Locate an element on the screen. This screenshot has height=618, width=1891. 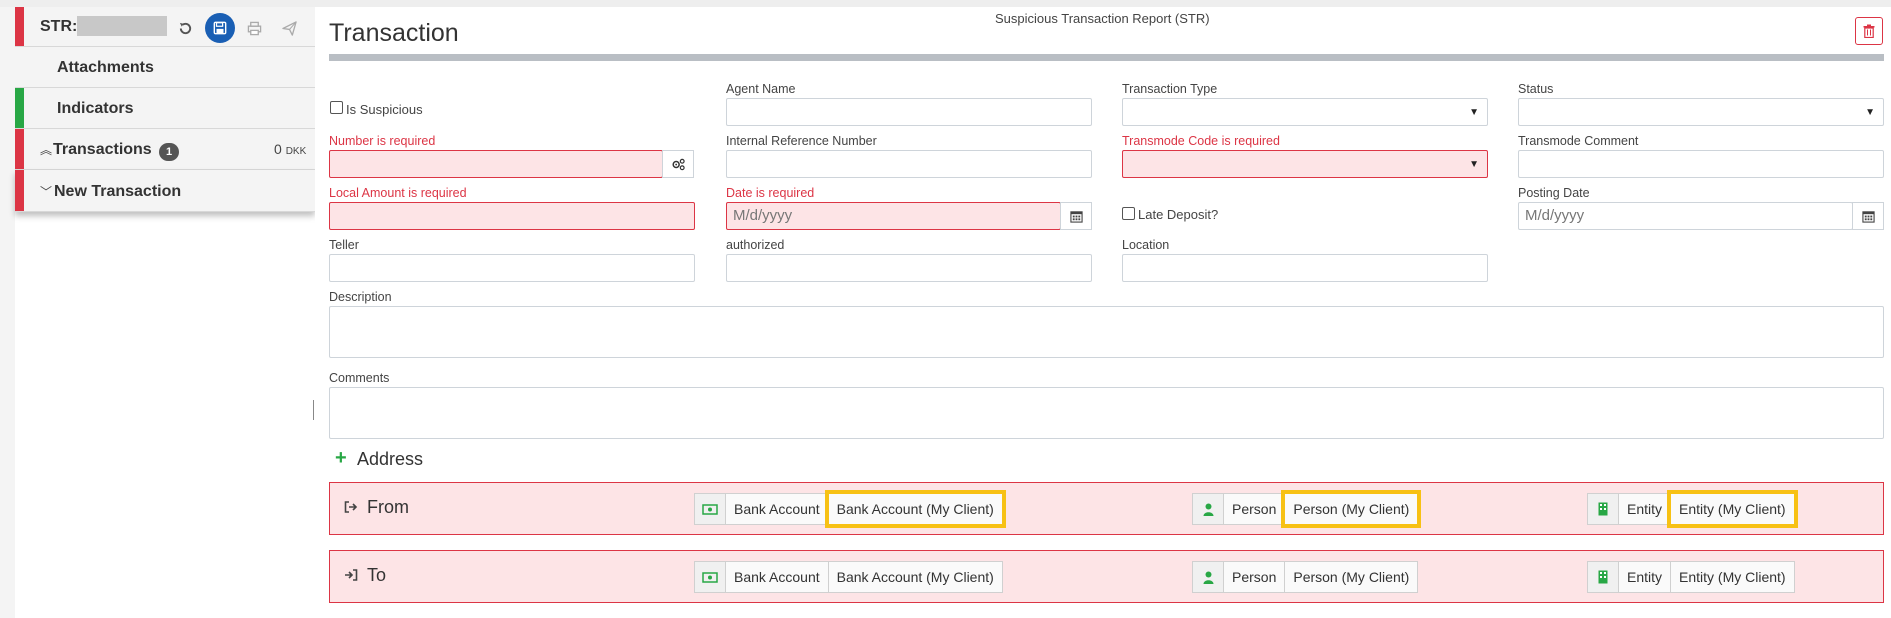
from-bank-account-my-client-button: Bank Account (My Client) is located at coordinates (915, 509).